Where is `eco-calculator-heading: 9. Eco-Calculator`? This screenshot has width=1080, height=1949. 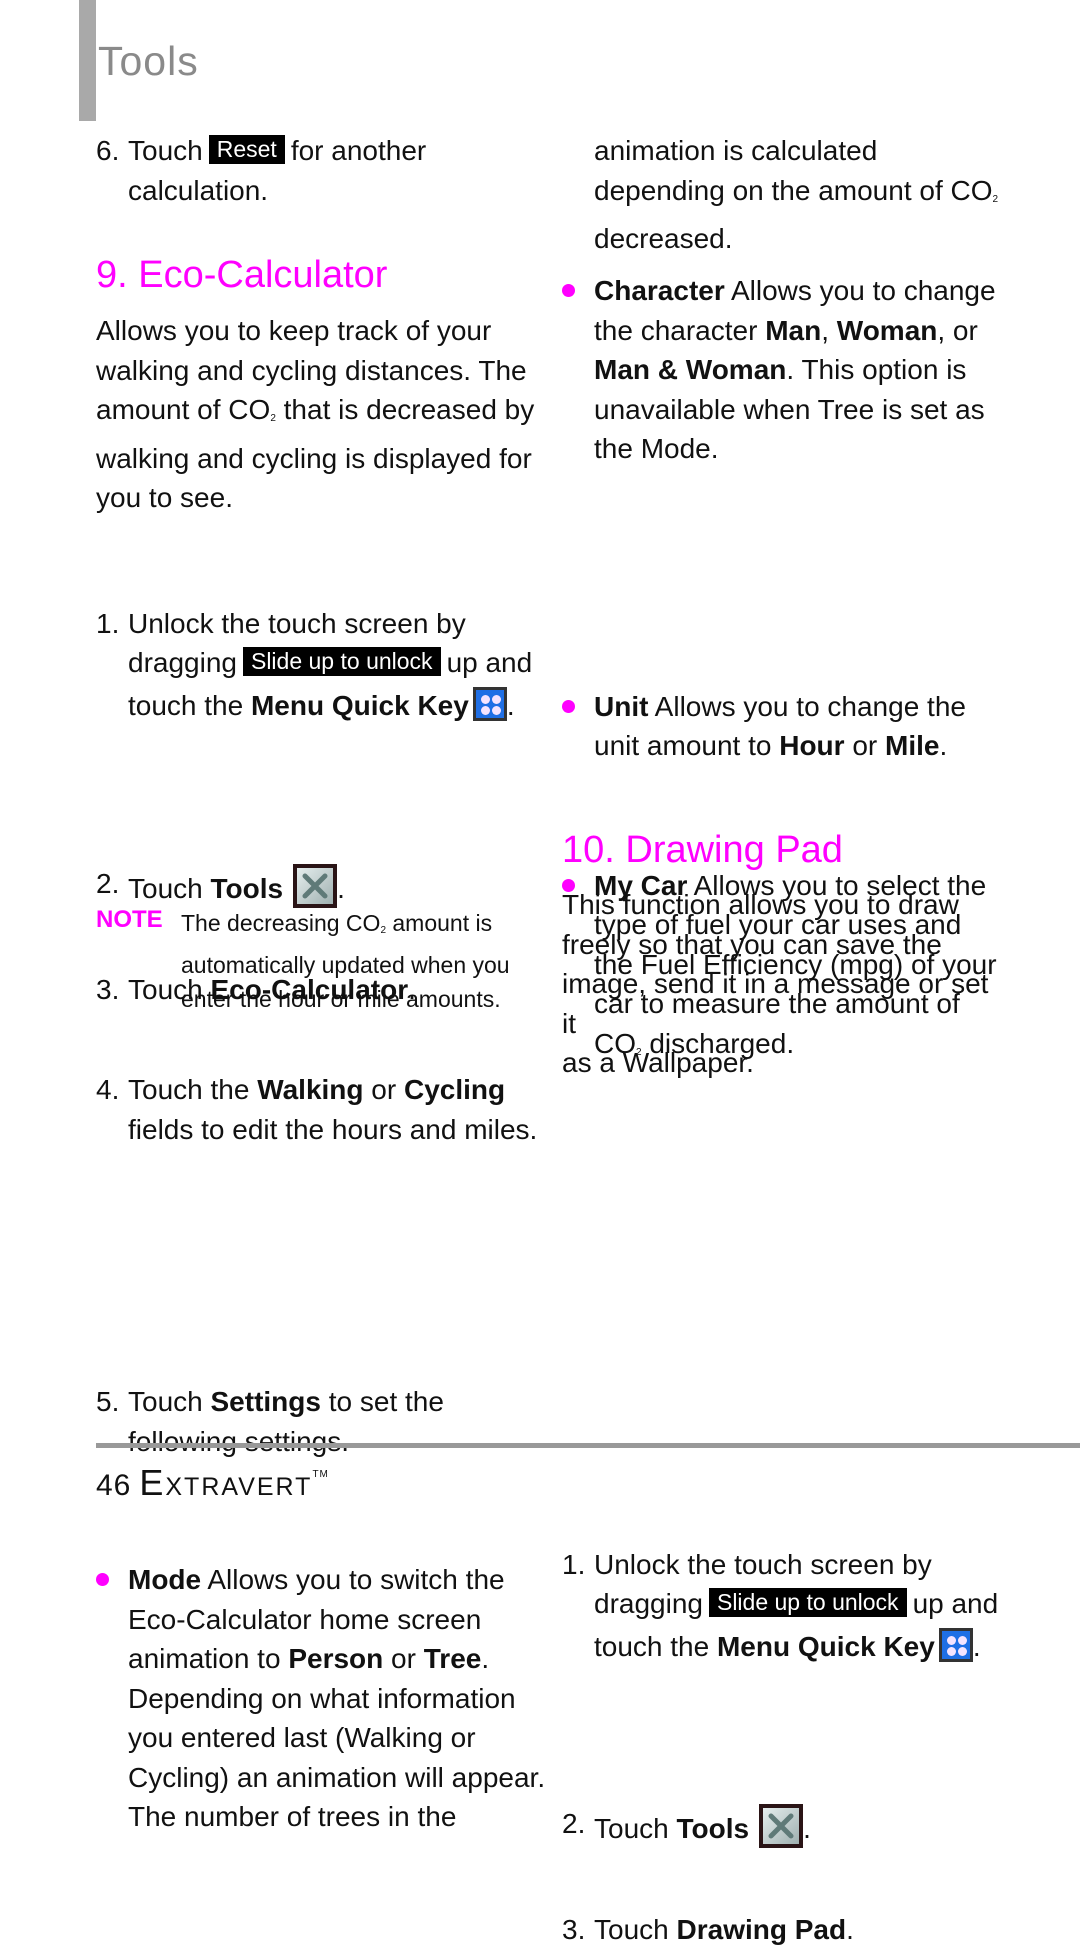
eco-calculator-heading: 9. Eco-Calculator is located at coordinates (316, 275).